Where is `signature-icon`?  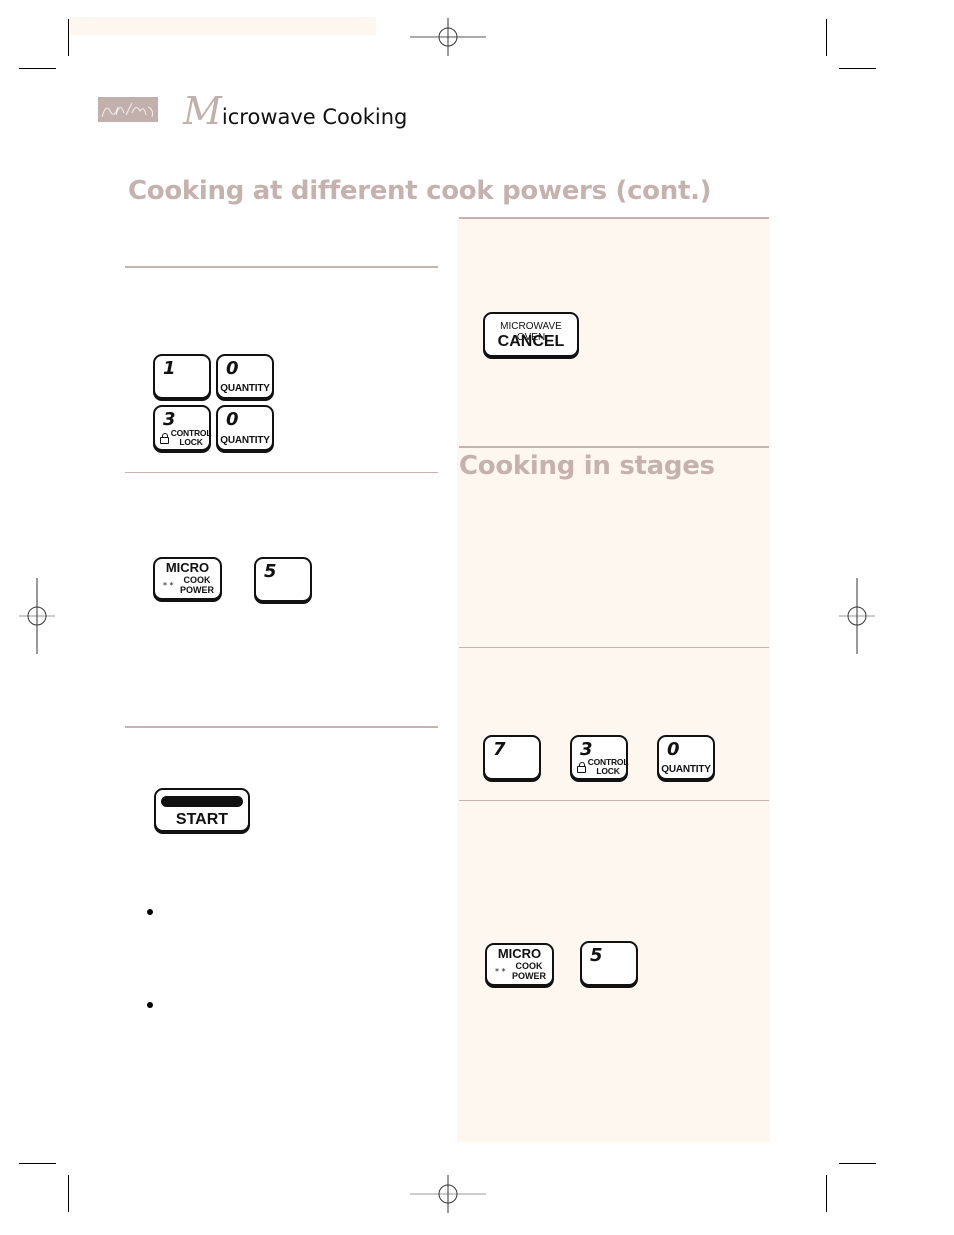
signature-icon is located at coordinates (127, 110).